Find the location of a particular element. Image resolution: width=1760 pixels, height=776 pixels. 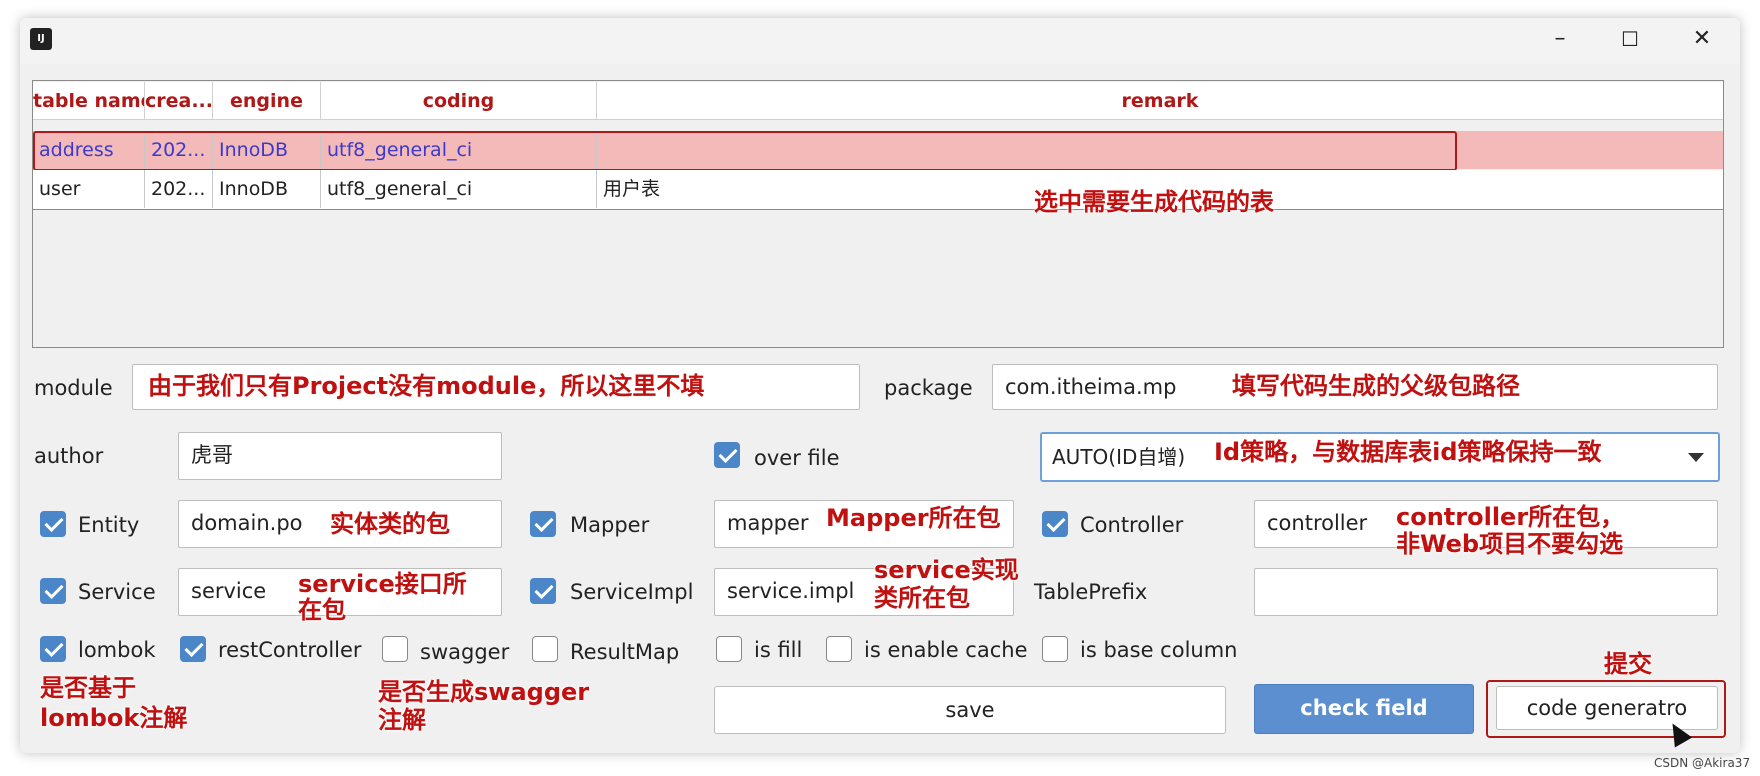

author-label: author is located at coordinates (69, 456).